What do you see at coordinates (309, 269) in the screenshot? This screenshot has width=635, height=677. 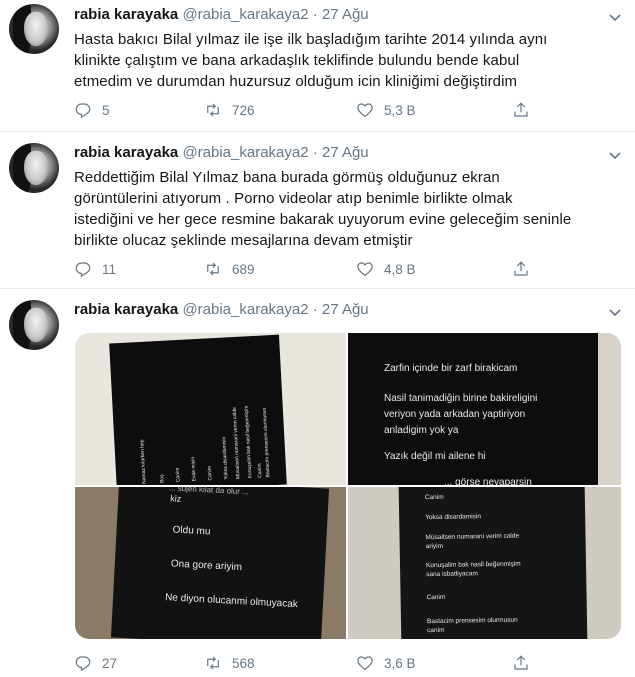 I see `tweet-actions: 11 689 4,8 B` at bounding box center [309, 269].